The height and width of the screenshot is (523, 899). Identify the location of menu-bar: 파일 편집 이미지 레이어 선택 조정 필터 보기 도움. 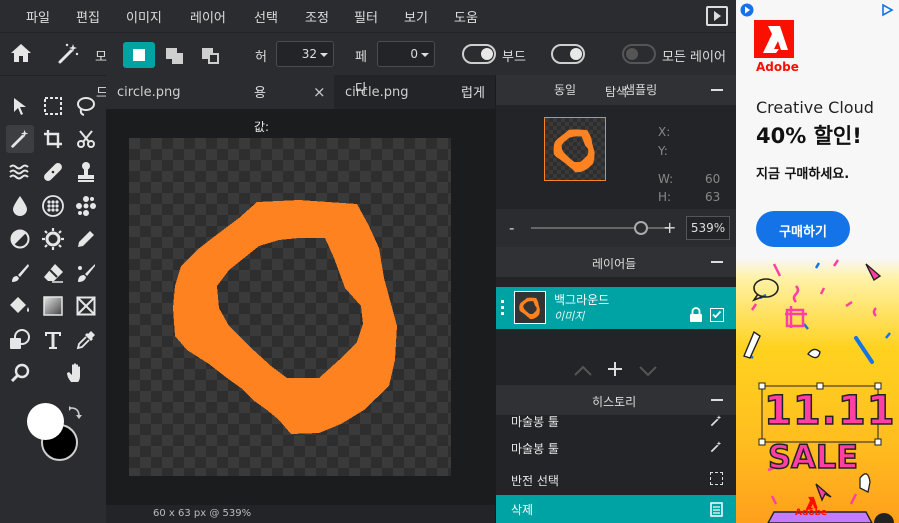
(368, 16).